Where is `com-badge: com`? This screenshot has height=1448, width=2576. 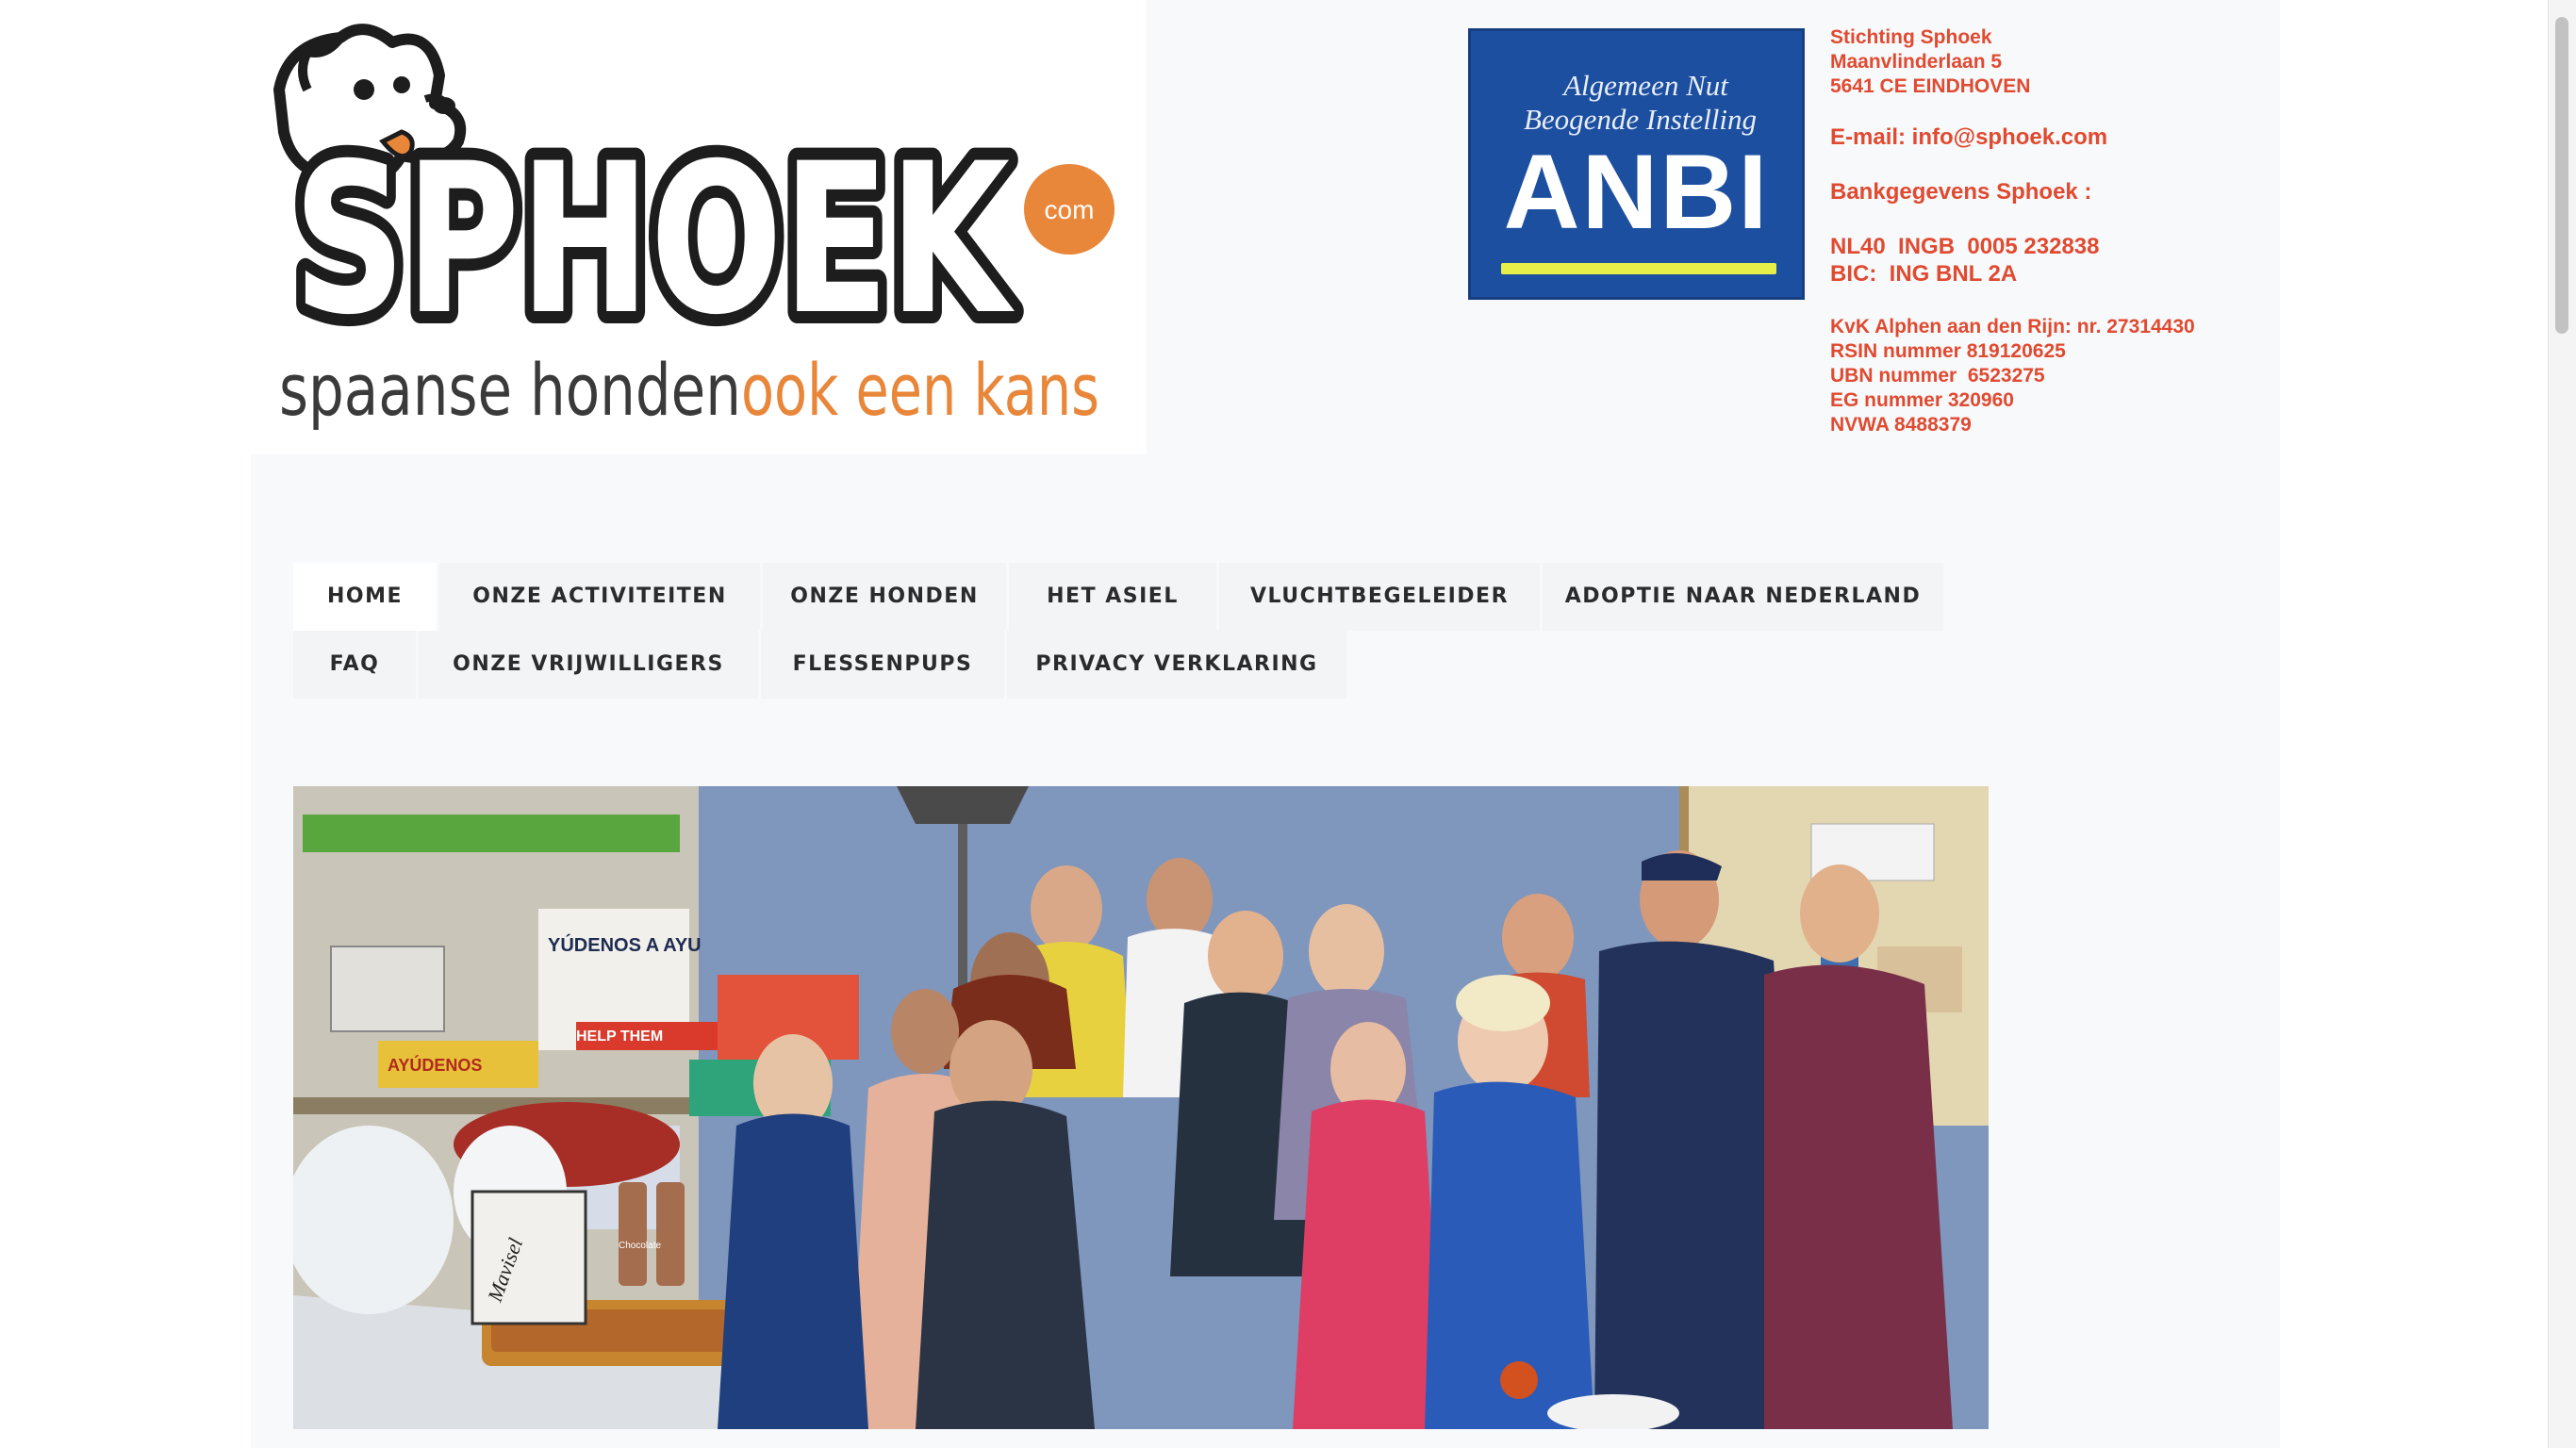
com-badge: com is located at coordinates (1069, 209).